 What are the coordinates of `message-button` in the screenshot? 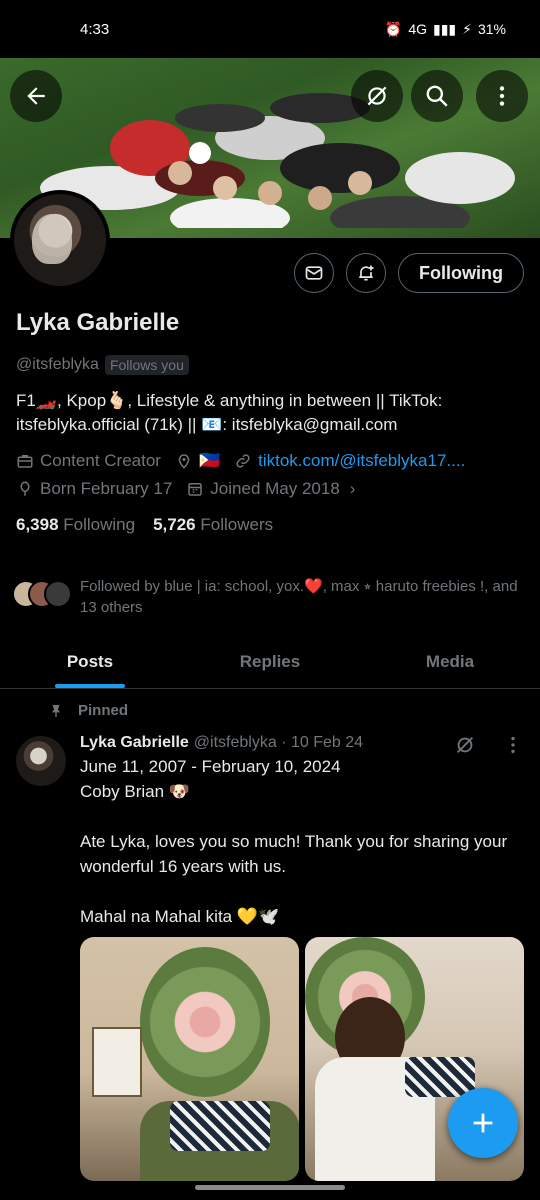 It's located at (314, 273).